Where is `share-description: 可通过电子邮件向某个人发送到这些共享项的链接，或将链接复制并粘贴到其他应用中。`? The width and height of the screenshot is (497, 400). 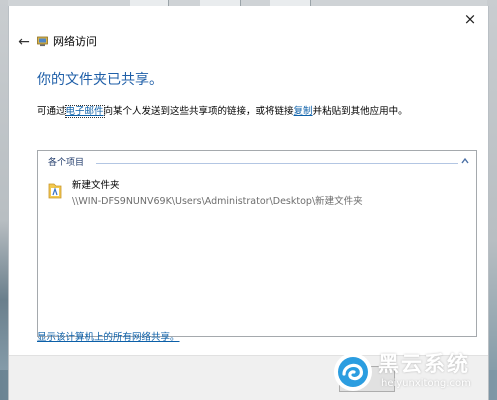 share-description: 可通过电子邮件向某个人发送到这些共享项的链接，或将链接复制并粘贴到其他应用中。 is located at coordinates (222, 112).